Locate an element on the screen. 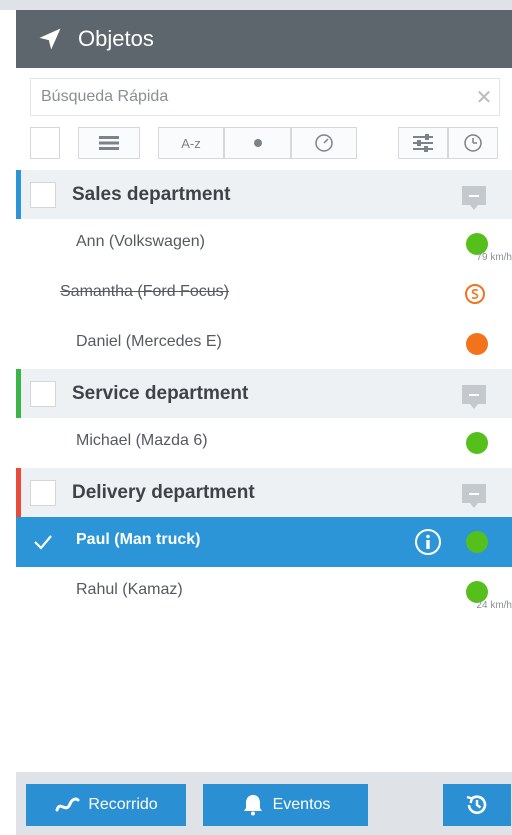 The height and width of the screenshot is (835, 512). object-speed: 24 km/h is located at coordinates (494, 605).